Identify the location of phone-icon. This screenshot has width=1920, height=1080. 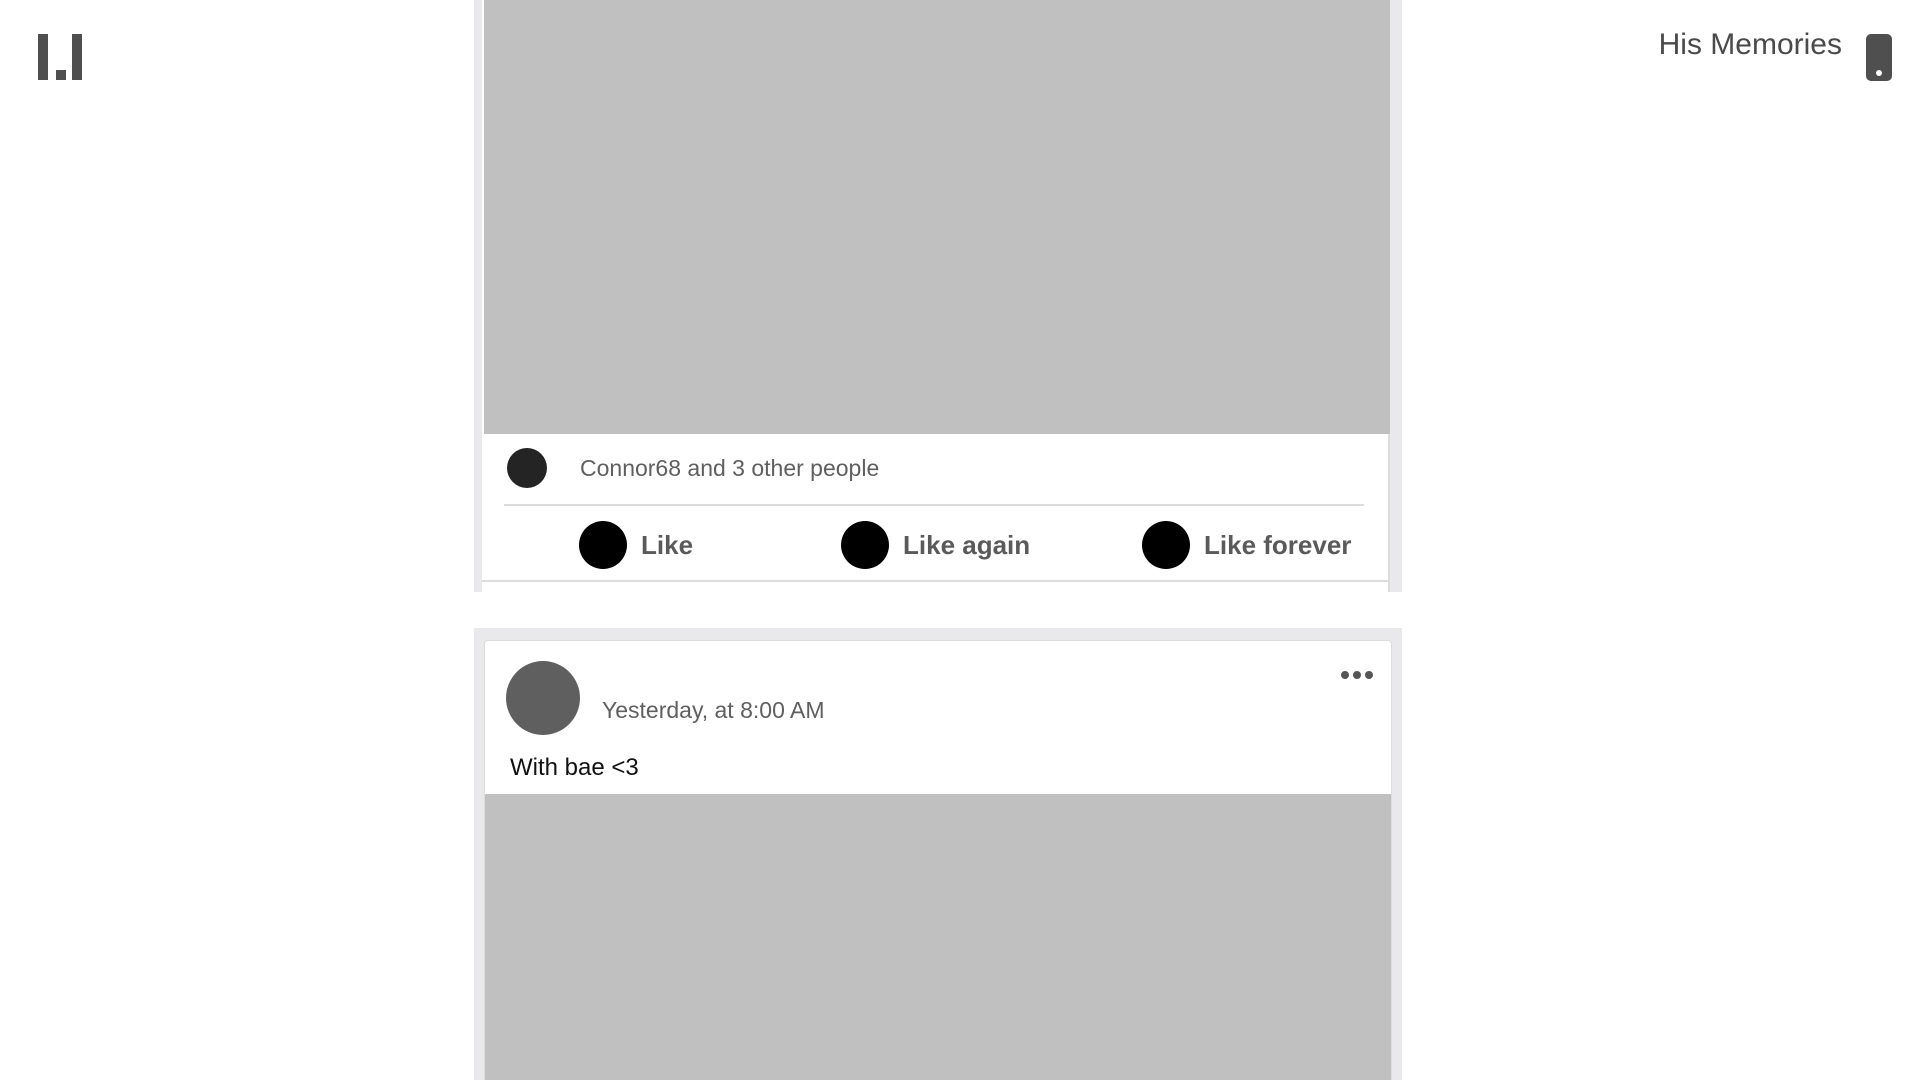
(1879, 57).